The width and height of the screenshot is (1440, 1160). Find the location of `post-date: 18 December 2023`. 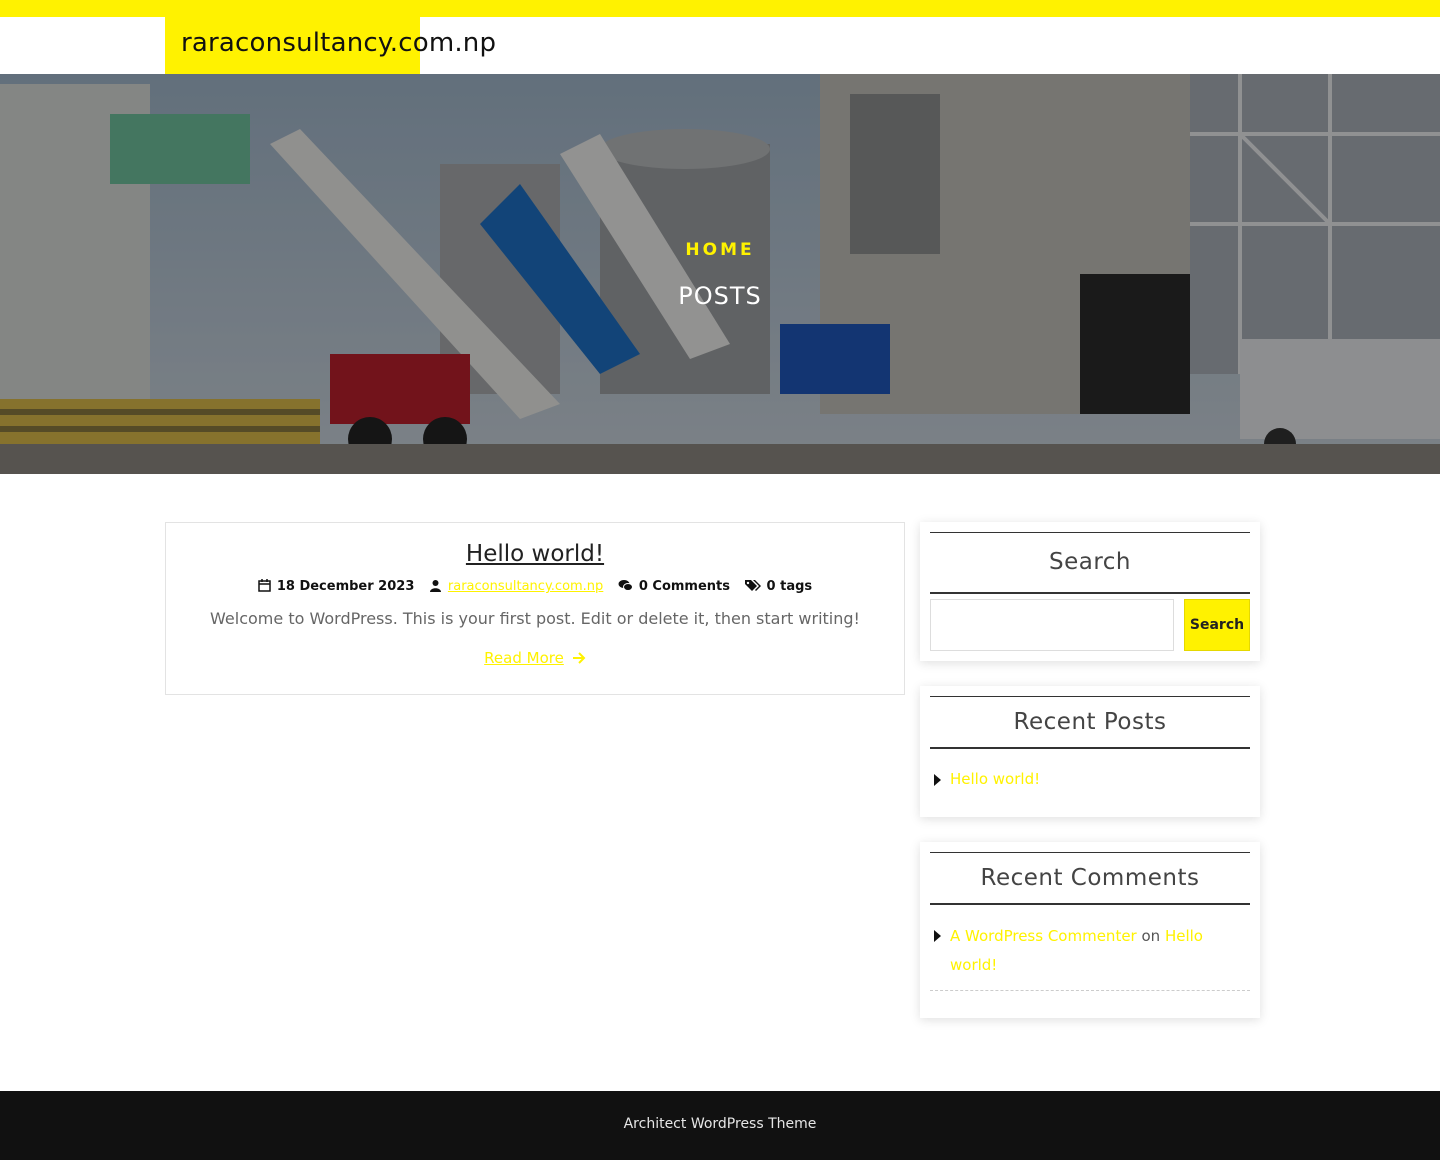

post-date: 18 December 2023 is located at coordinates (336, 586).